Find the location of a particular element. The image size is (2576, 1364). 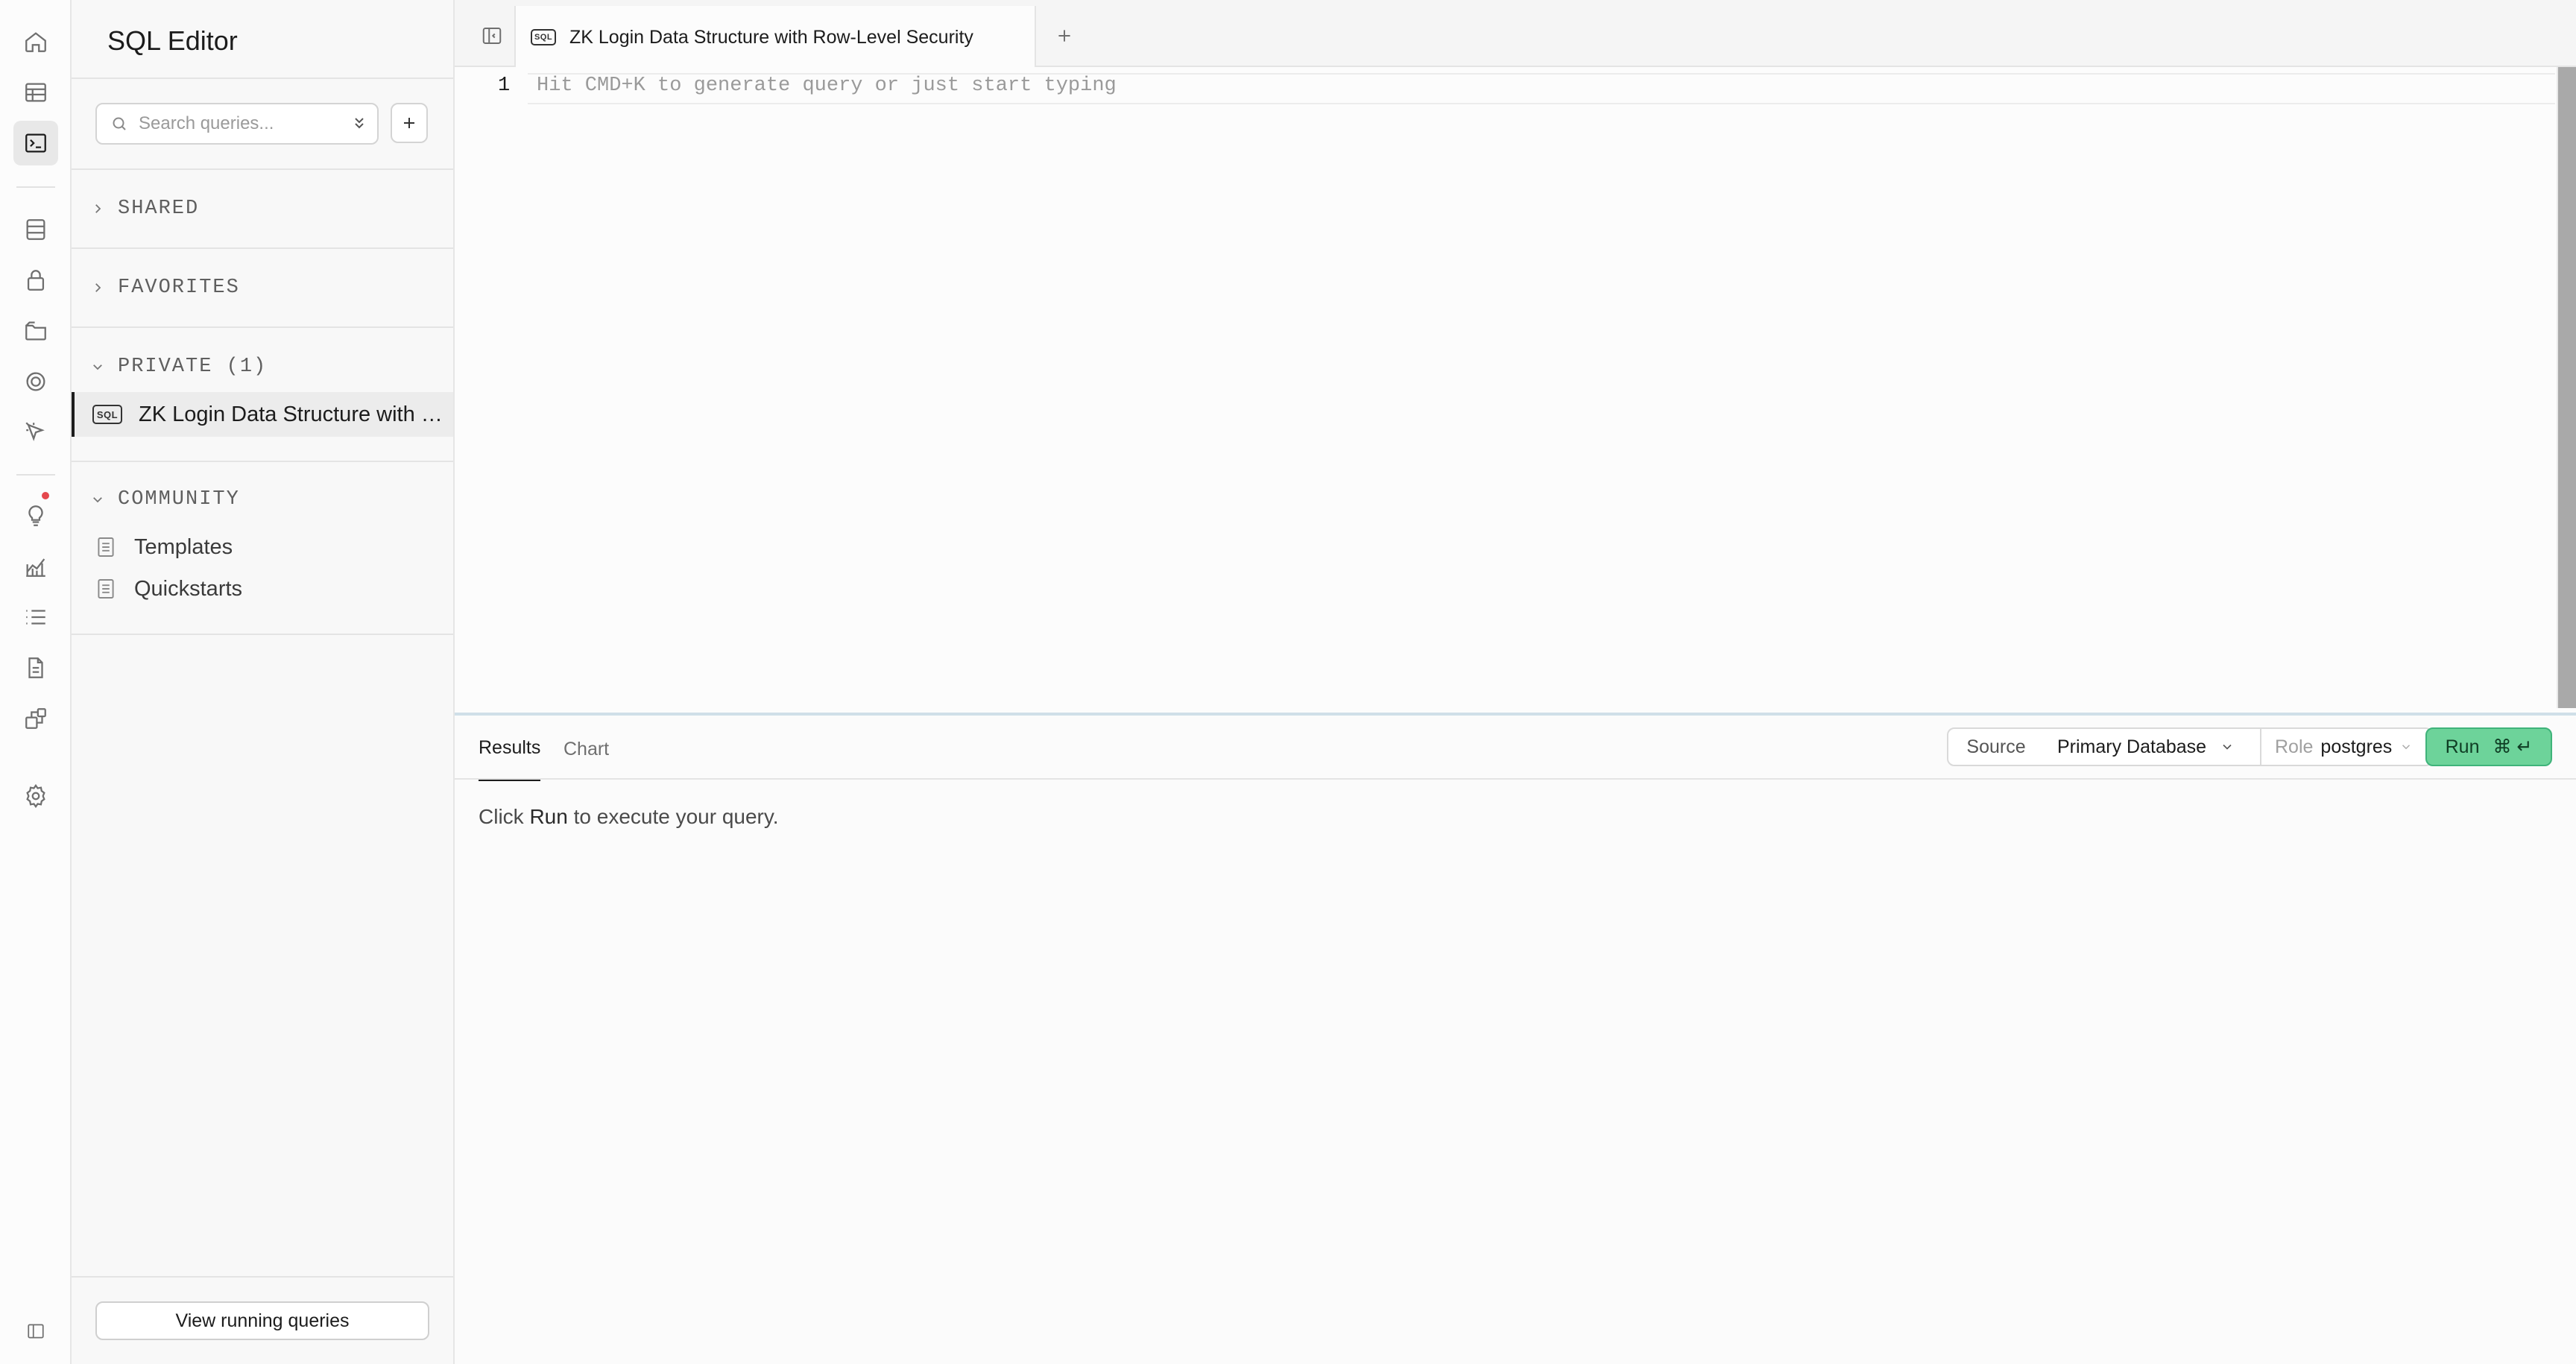

run-label: Run is located at coordinates (2463, 746).